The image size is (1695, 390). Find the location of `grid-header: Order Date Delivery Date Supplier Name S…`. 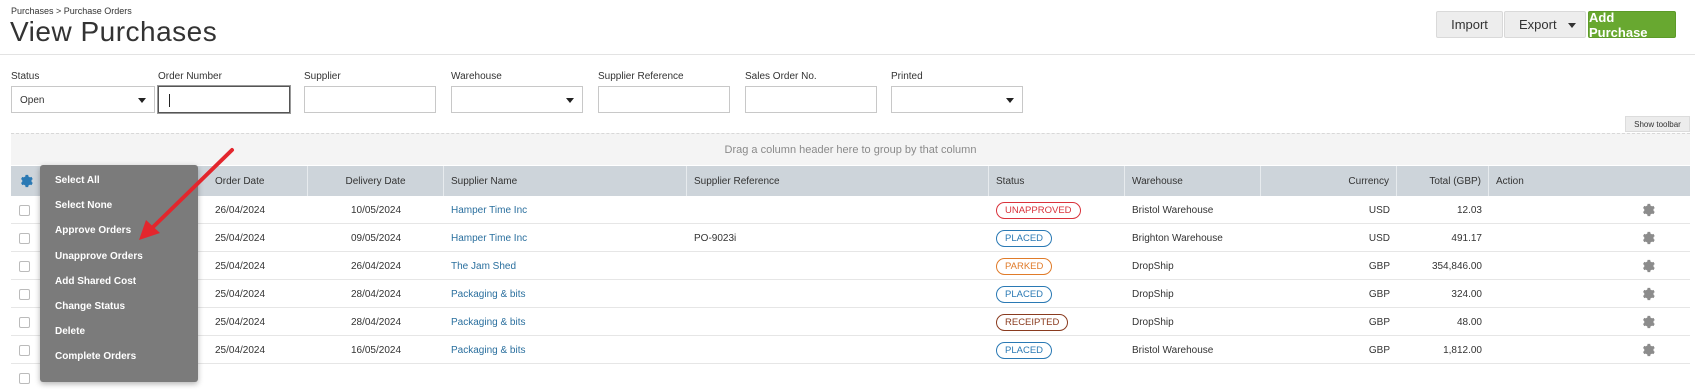

grid-header: Order Date Delivery Date Supplier Name S… is located at coordinates (850, 181).